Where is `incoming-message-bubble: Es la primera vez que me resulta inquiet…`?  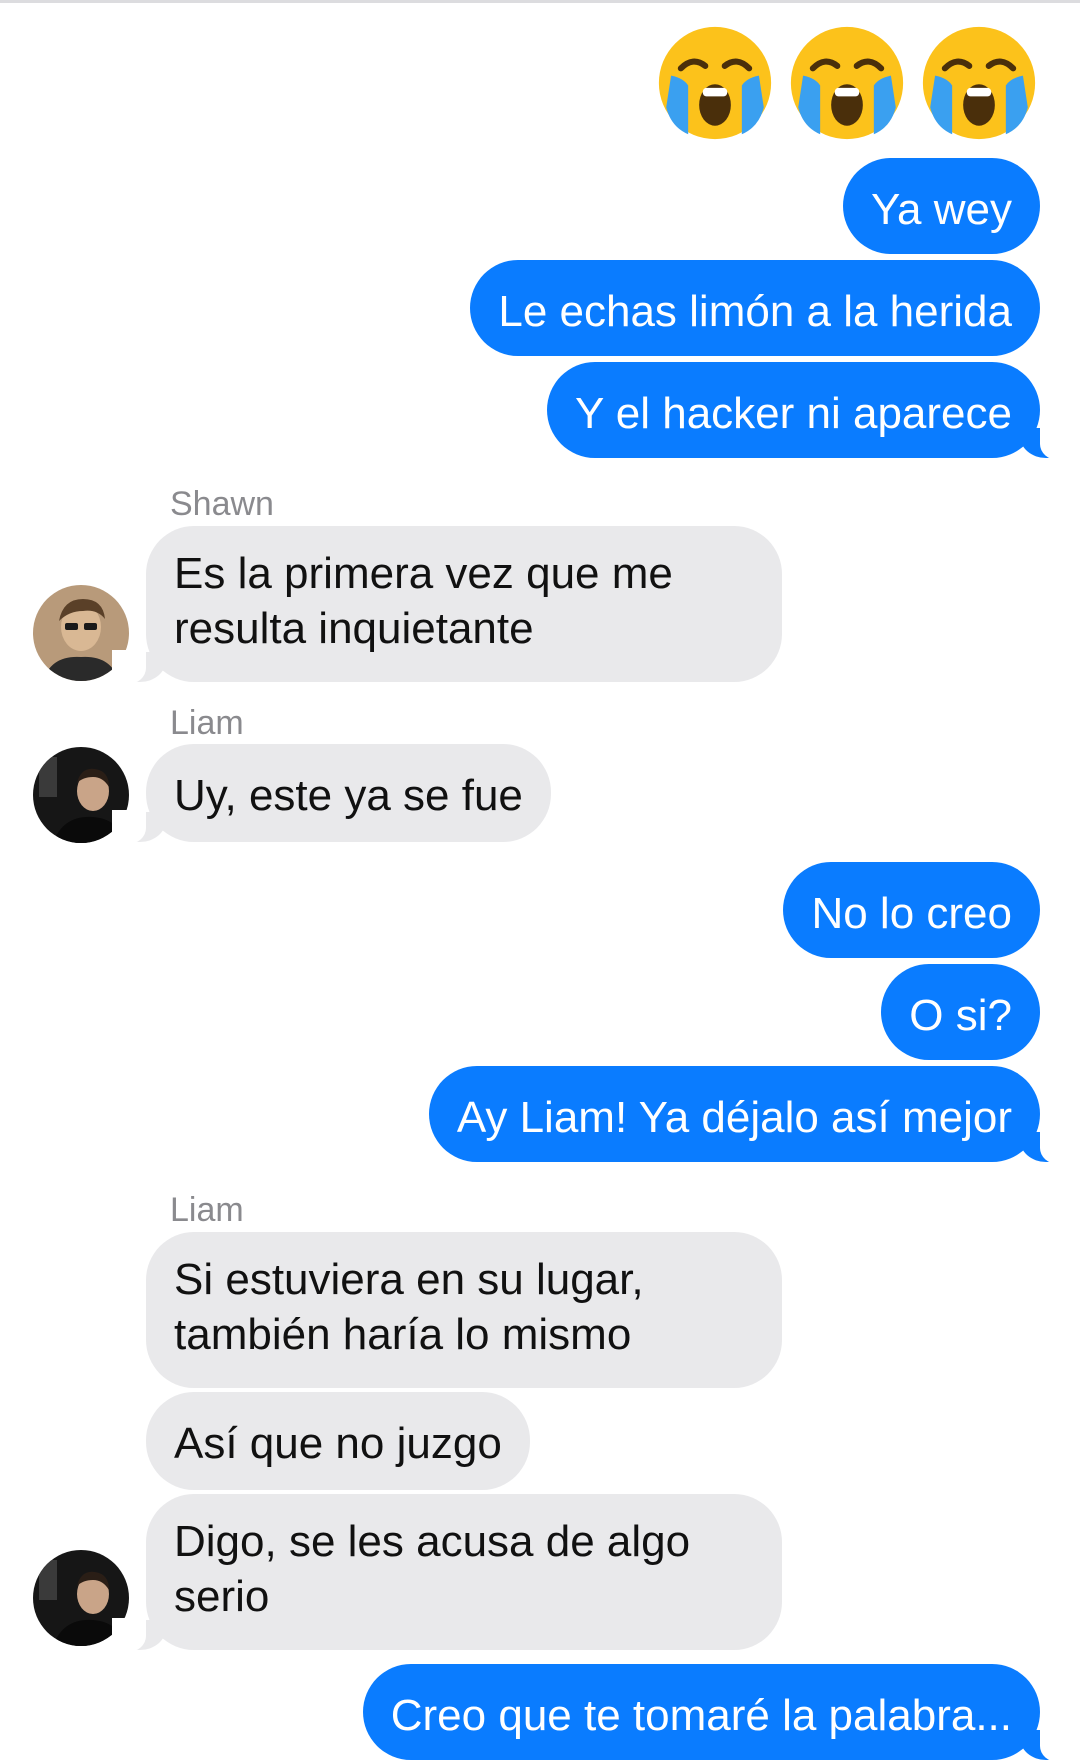
incoming-message-bubble: Es la primera vez que me resulta inquiet… is located at coordinates (447, 605).